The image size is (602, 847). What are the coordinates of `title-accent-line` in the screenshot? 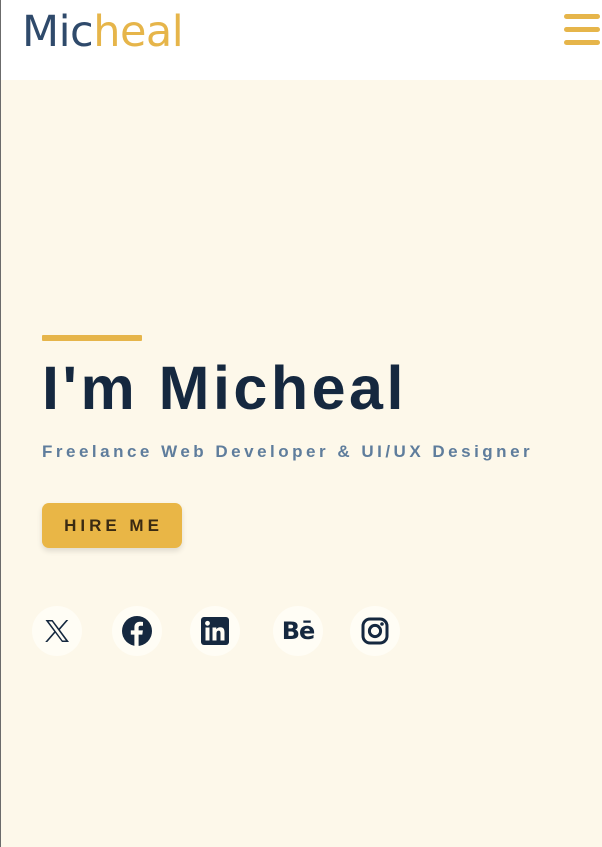 It's located at (92, 338).